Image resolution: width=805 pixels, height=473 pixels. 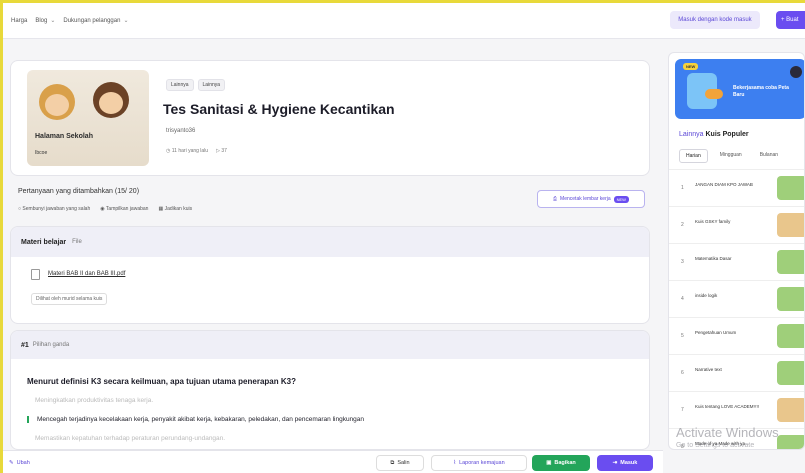 I want to click on time-ago: 11 hari yang lalu, so click(x=190, y=151).